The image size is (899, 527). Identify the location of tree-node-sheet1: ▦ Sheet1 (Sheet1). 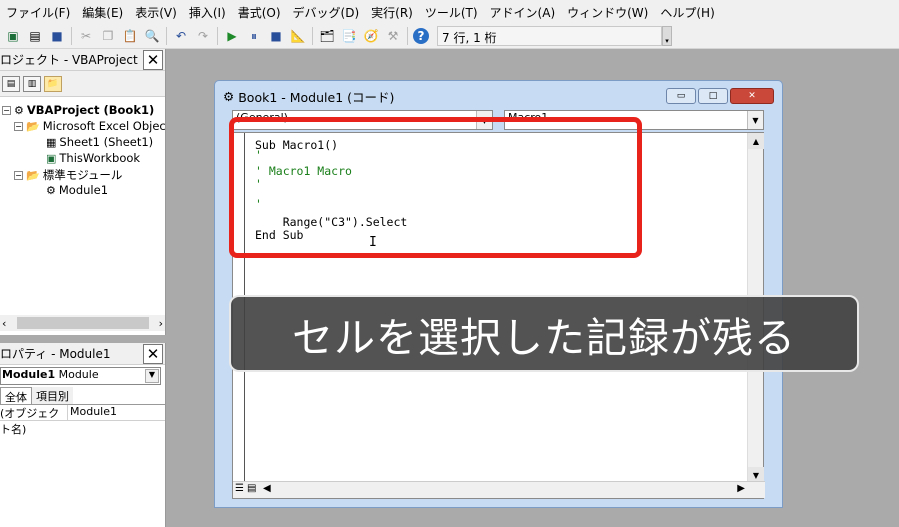
(99, 142).